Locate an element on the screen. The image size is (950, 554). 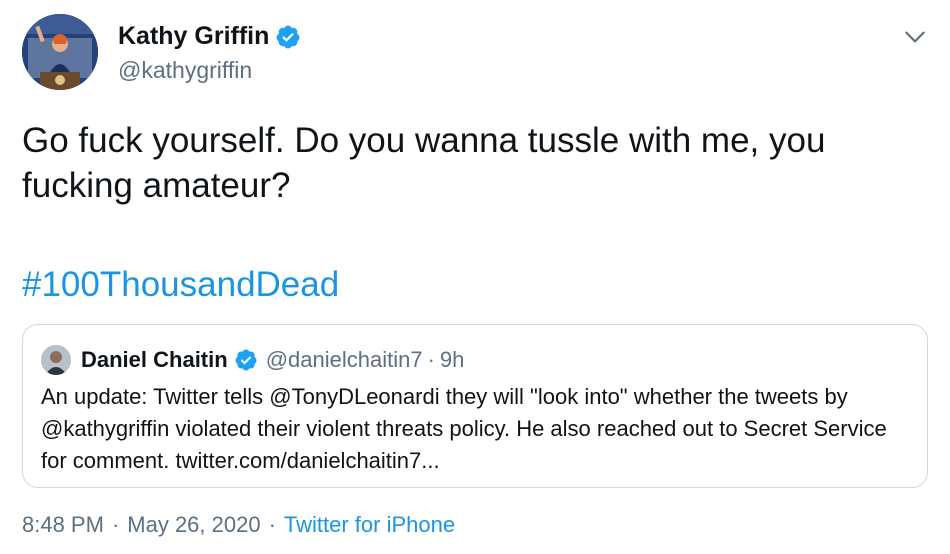
tweet-time: 8:48 PM is located at coordinates (63, 525).